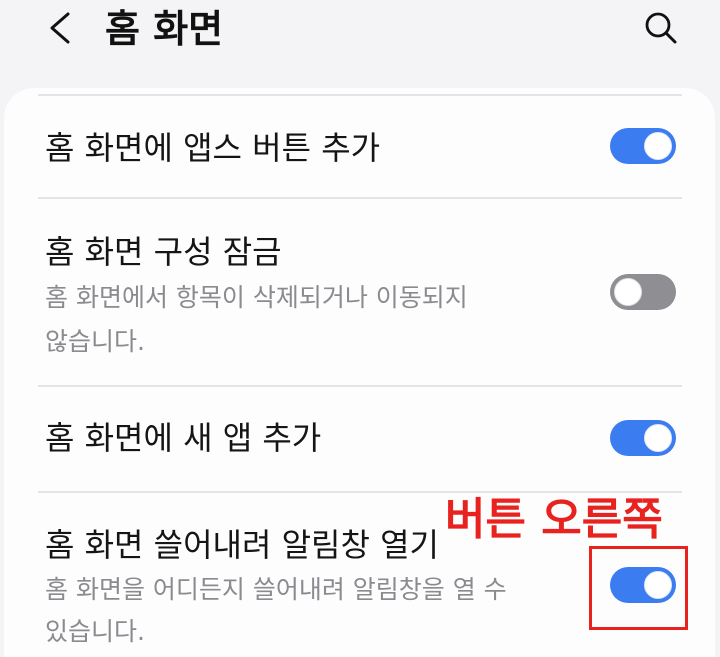 Image resolution: width=720 pixels, height=657 pixels. I want to click on setting-description: 있습니다., so click(95, 631).